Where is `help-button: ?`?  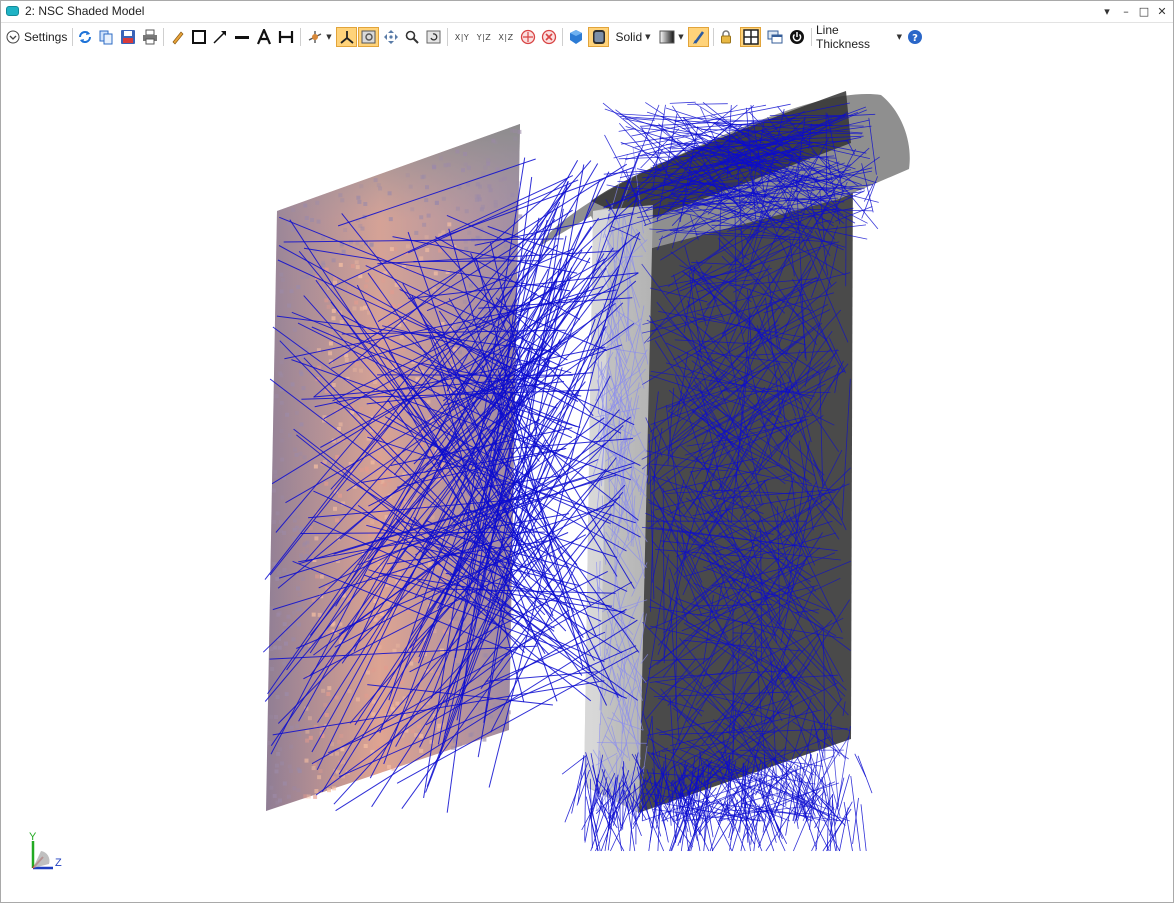 help-button: ? is located at coordinates (915, 37).